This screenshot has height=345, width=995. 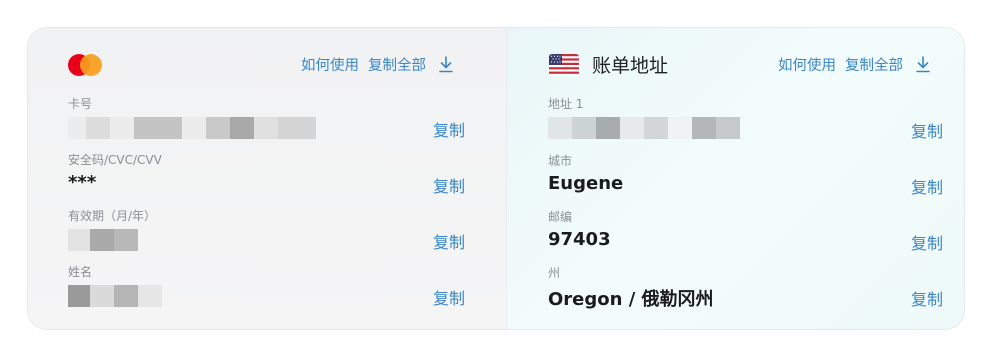 I want to click on name-masked-value, so click(x=115, y=296).